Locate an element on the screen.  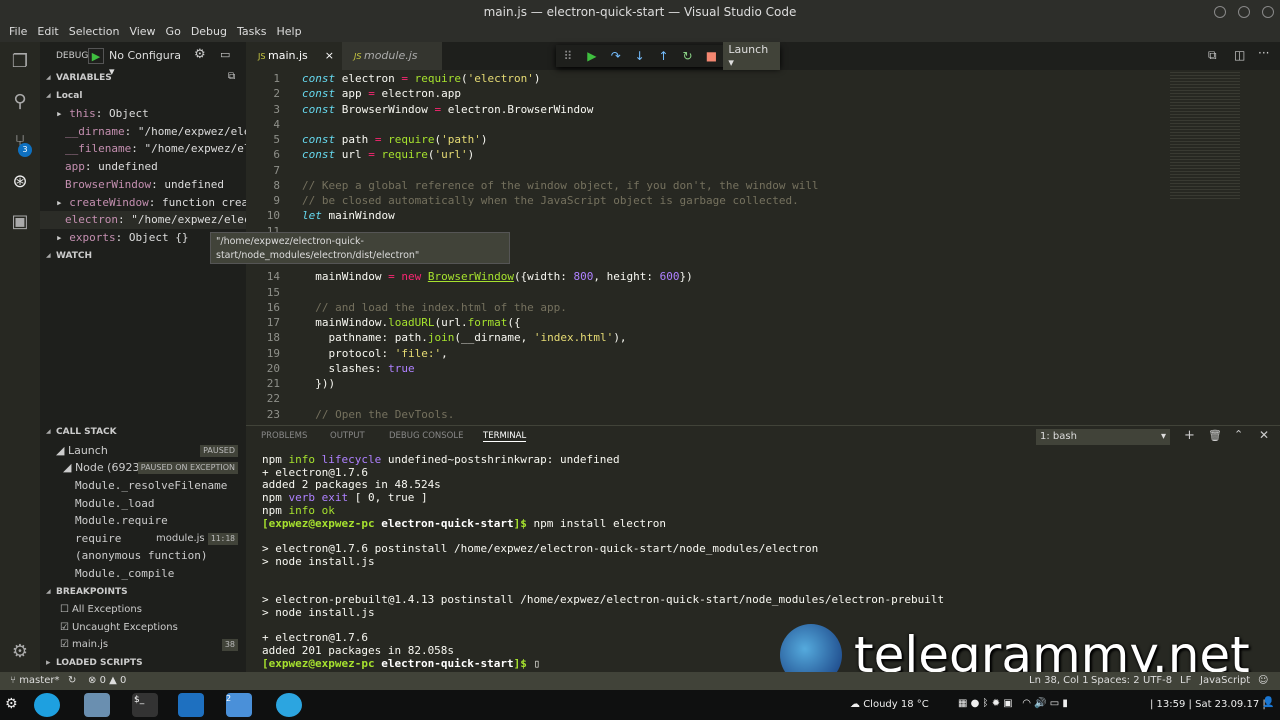
variable-row: BrowserWindow: undefined is located at coordinates (143, 185).